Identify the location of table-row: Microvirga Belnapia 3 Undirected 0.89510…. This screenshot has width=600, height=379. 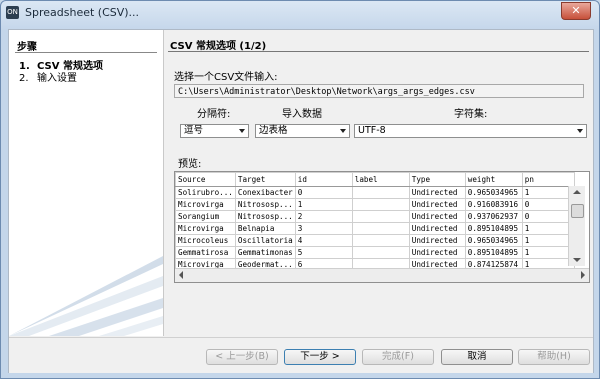
(375, 228).